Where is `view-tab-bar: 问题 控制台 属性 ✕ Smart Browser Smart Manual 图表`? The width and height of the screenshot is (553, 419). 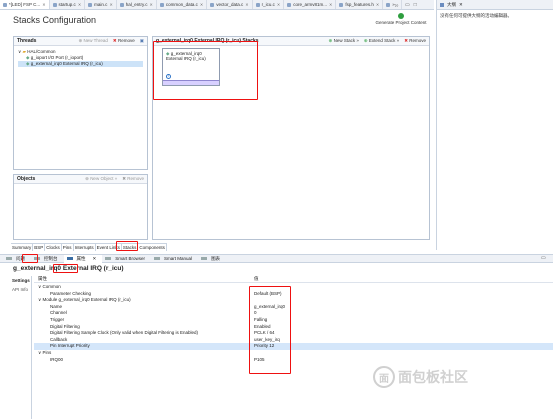 view-tab-bar: 问题 控制台 属性 ✕ Smart Browser Smart Manual 图表 is located at coordinates (276, 258).